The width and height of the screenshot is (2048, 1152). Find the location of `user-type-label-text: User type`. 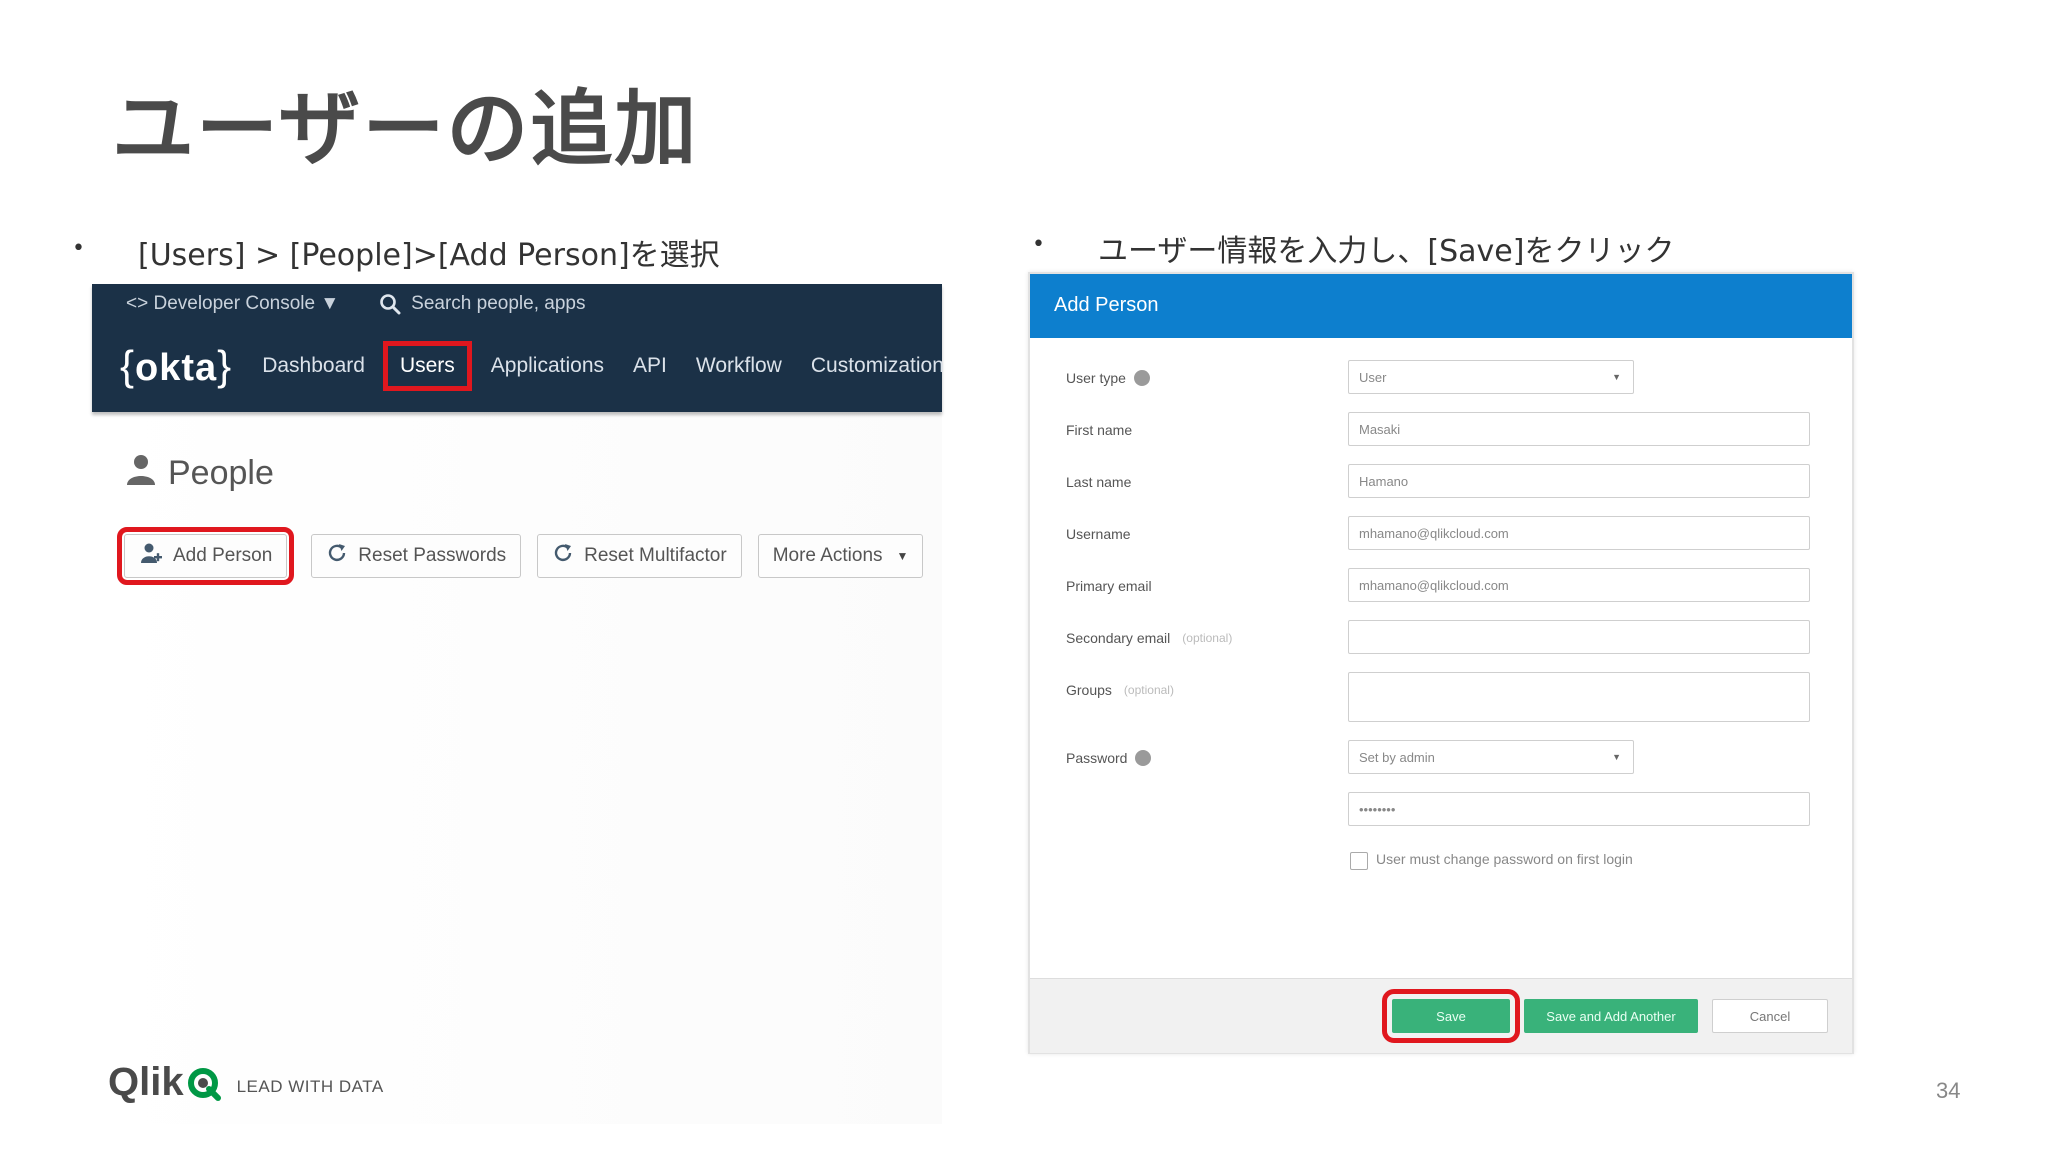

user-type-label-text: User type is located at coordinates (1096, 378).